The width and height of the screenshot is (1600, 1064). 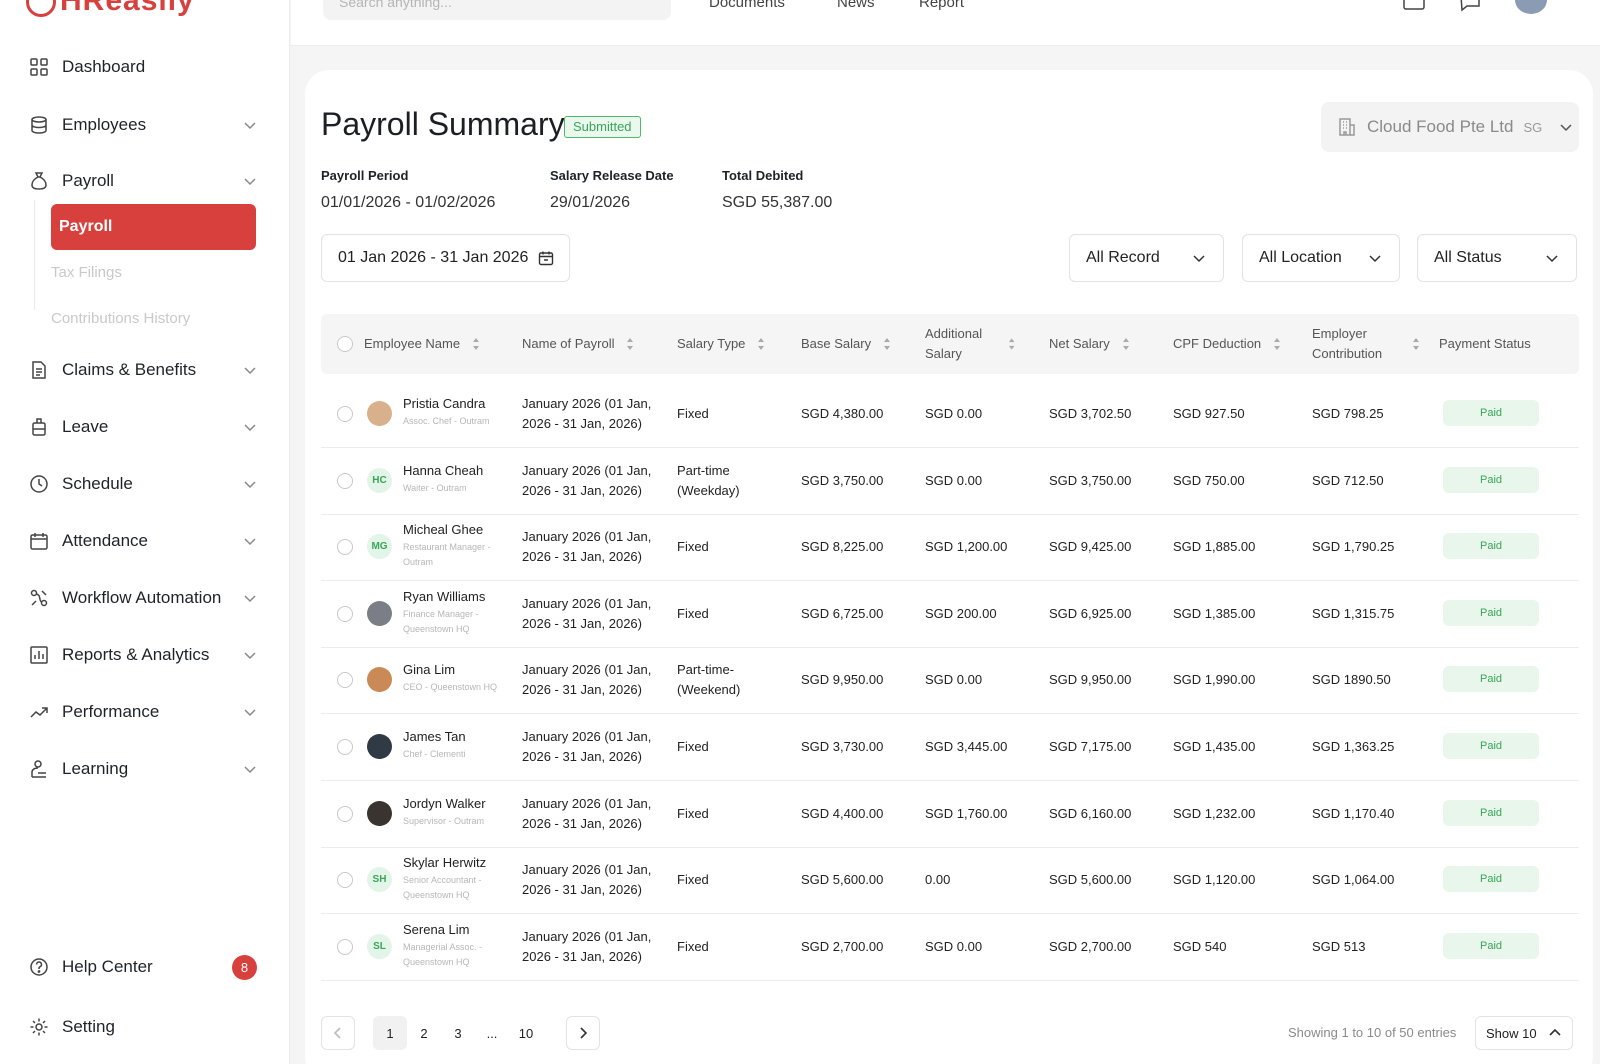 I want to click on column-header-name-of-payroll: Name of Payroll, so click(x=578, y=344).